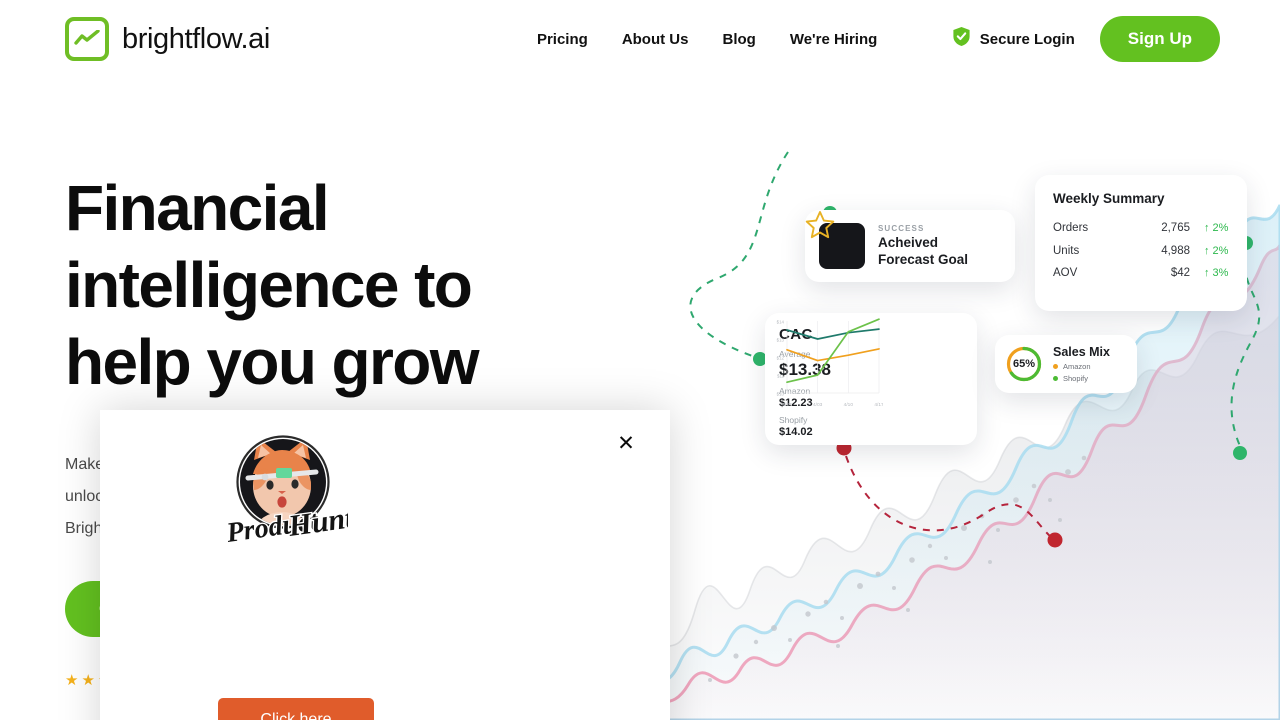 This screenshot has width=1280, height=720. I want to click on table-row: AOV $42 ↑ 3%, so click(1141, 273).